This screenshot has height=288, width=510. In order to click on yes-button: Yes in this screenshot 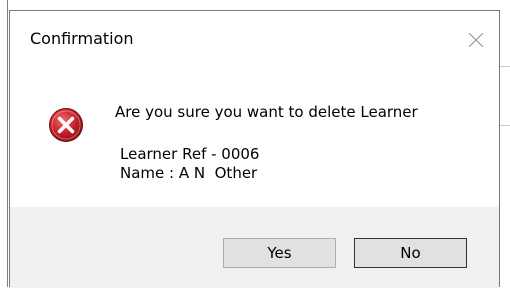, I will do `click(279, 253)`.